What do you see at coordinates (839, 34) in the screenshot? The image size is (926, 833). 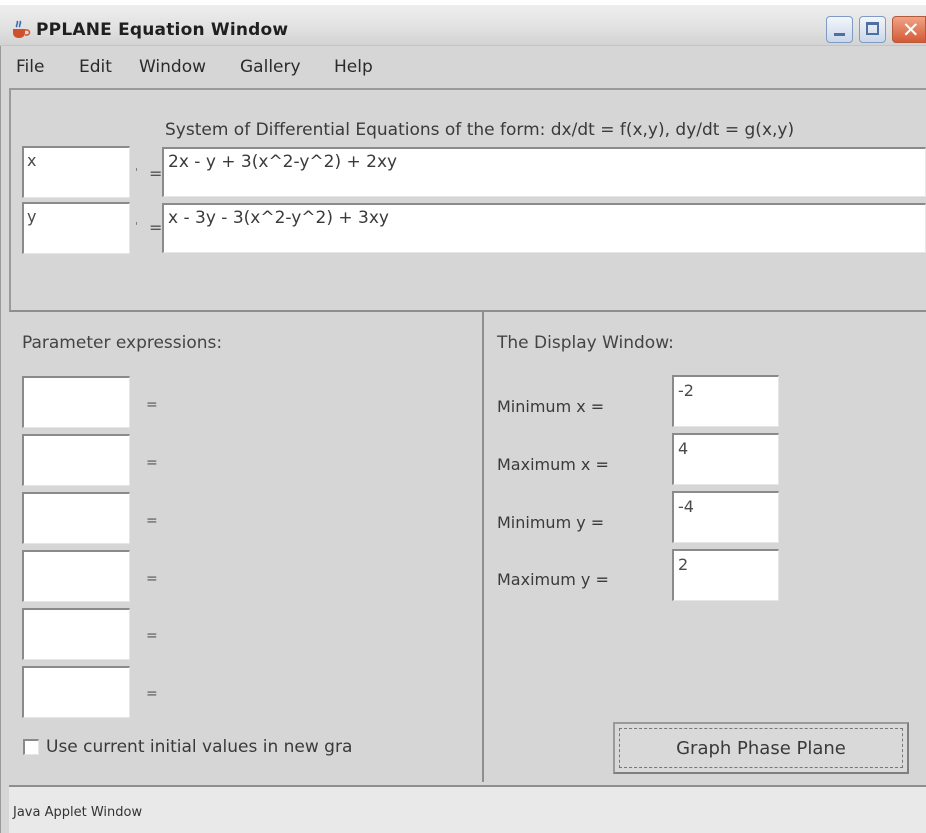 I see `minimize-icon` at bounding box center [839, 34].